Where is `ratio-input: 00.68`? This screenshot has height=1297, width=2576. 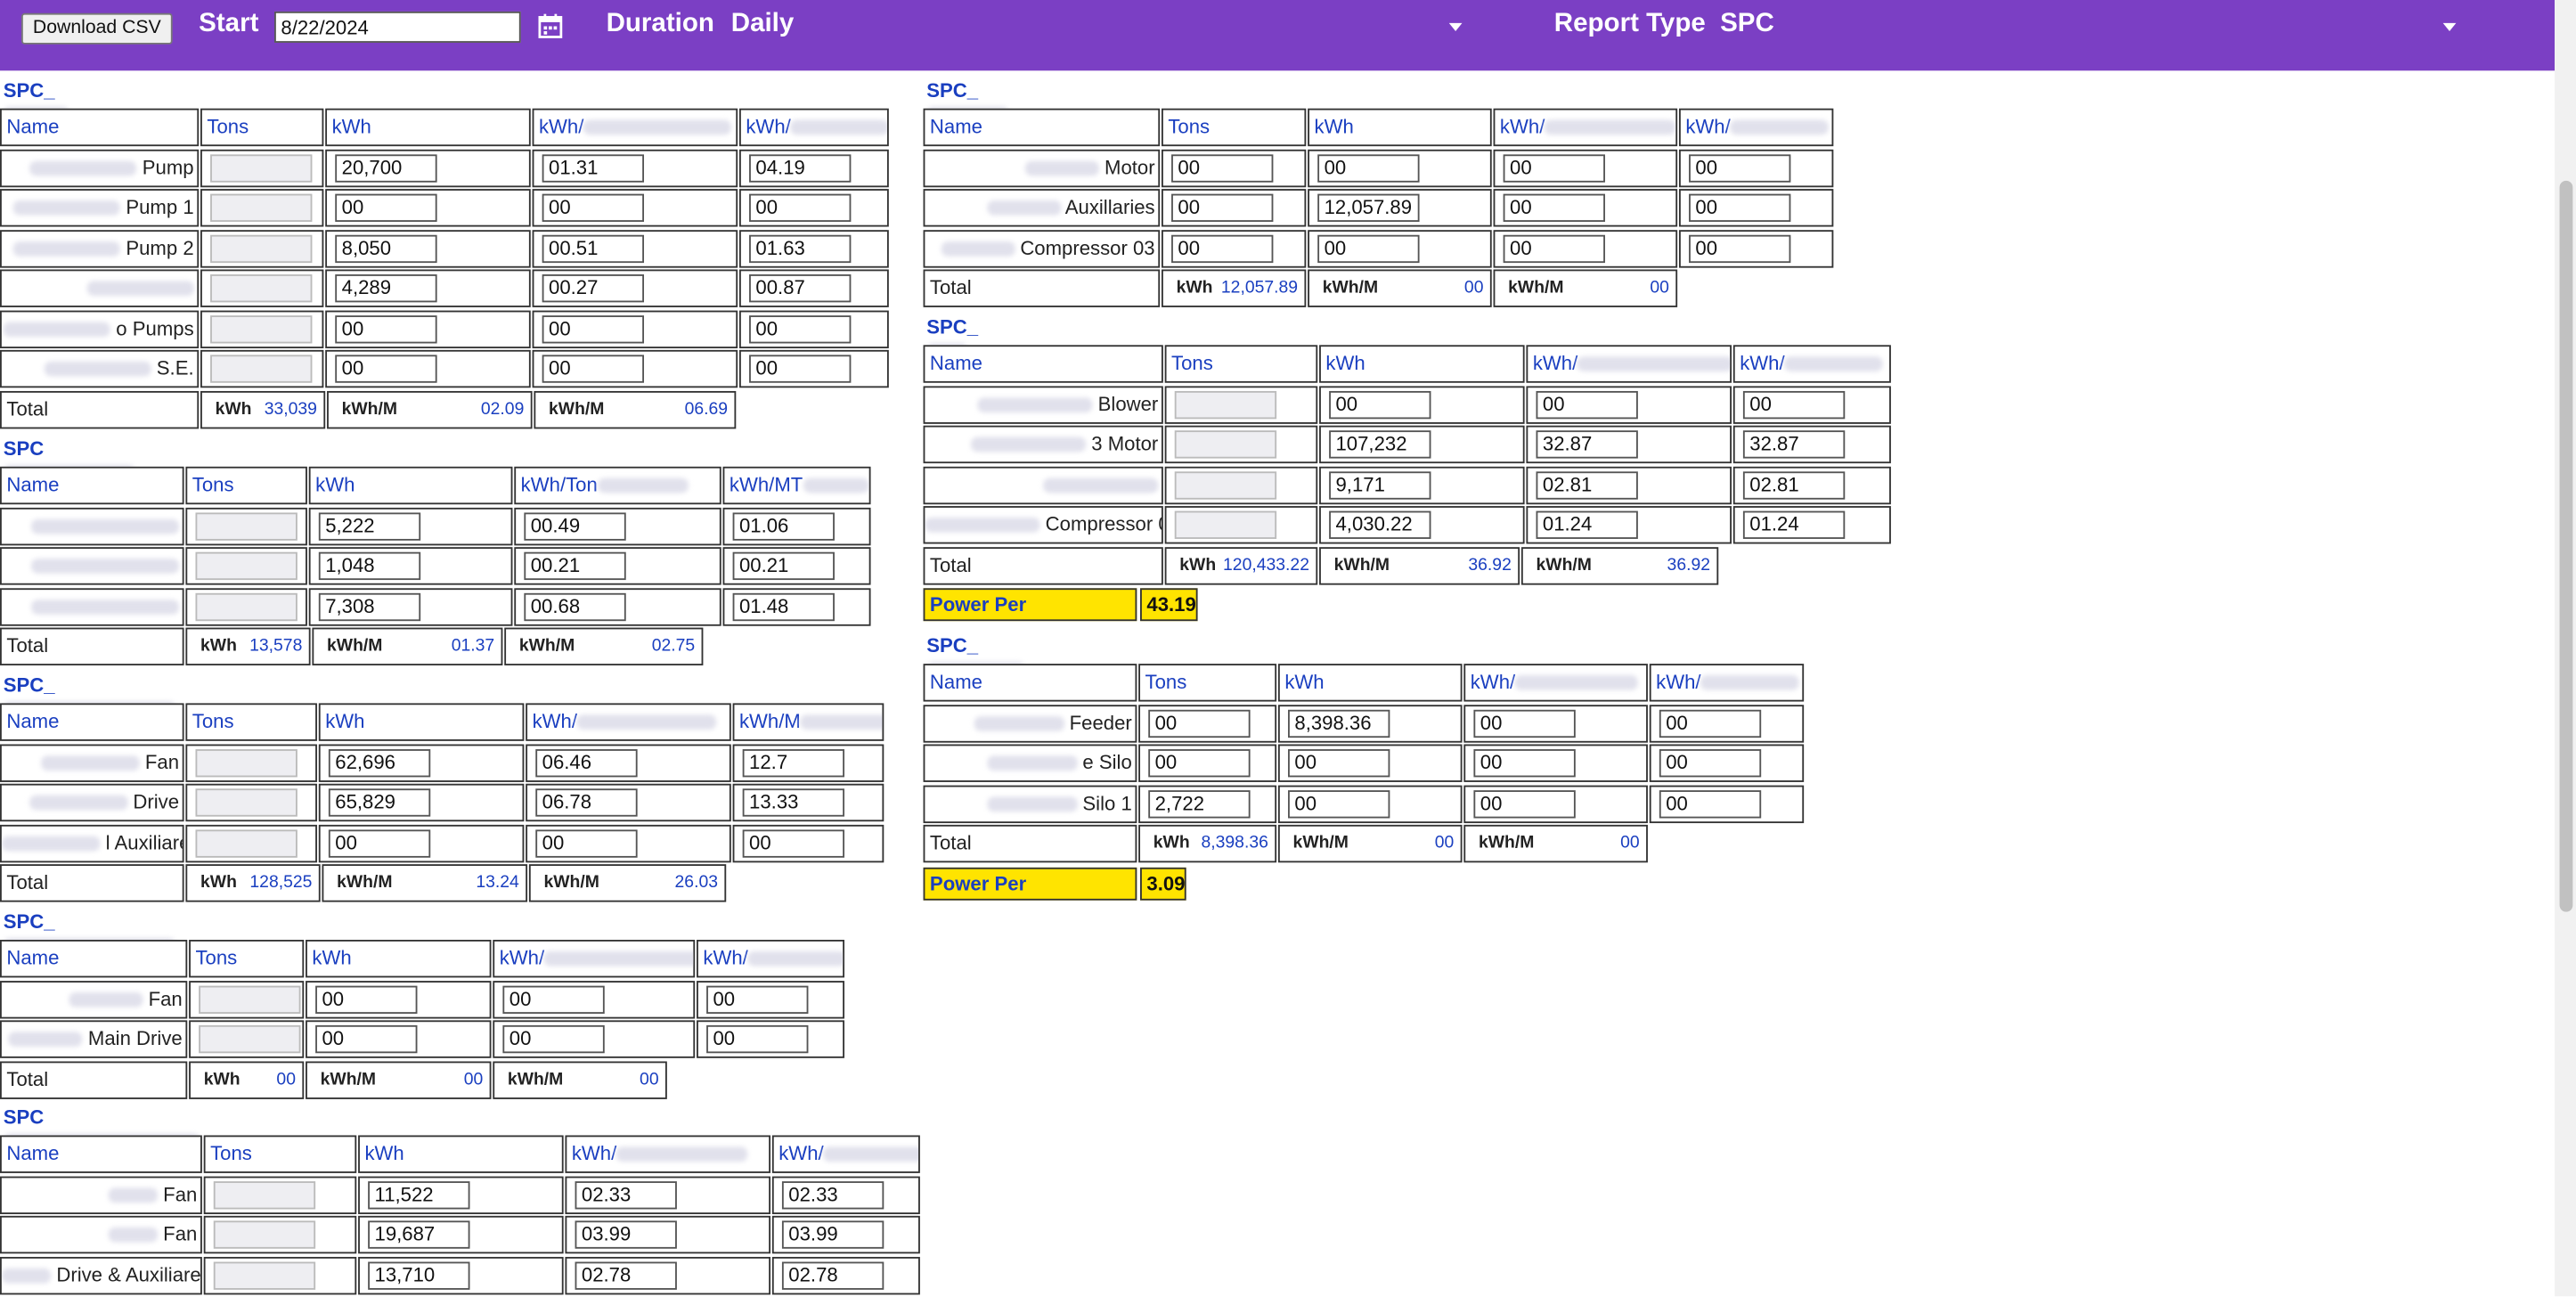 ratio-input: 00.68 is located at coordinates (575, 606).